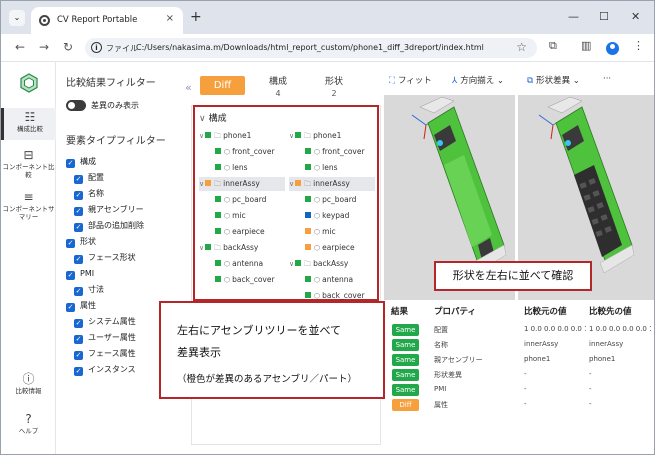  Describe the element at coordinates (635, 16) in the screenshot. I see `close-window-icon: ✕` at that location.